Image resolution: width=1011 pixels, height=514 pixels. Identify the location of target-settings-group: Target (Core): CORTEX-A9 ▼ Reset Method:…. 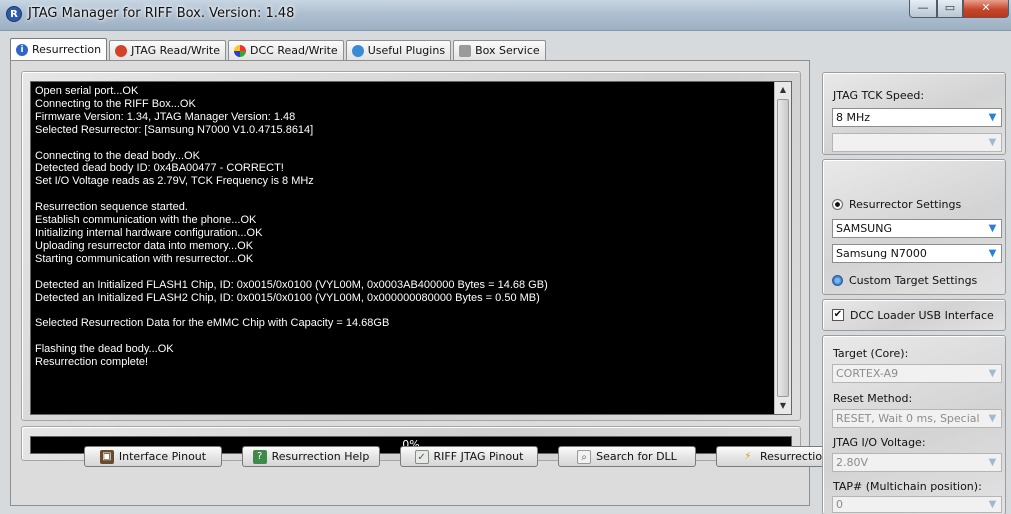
(914, 424).